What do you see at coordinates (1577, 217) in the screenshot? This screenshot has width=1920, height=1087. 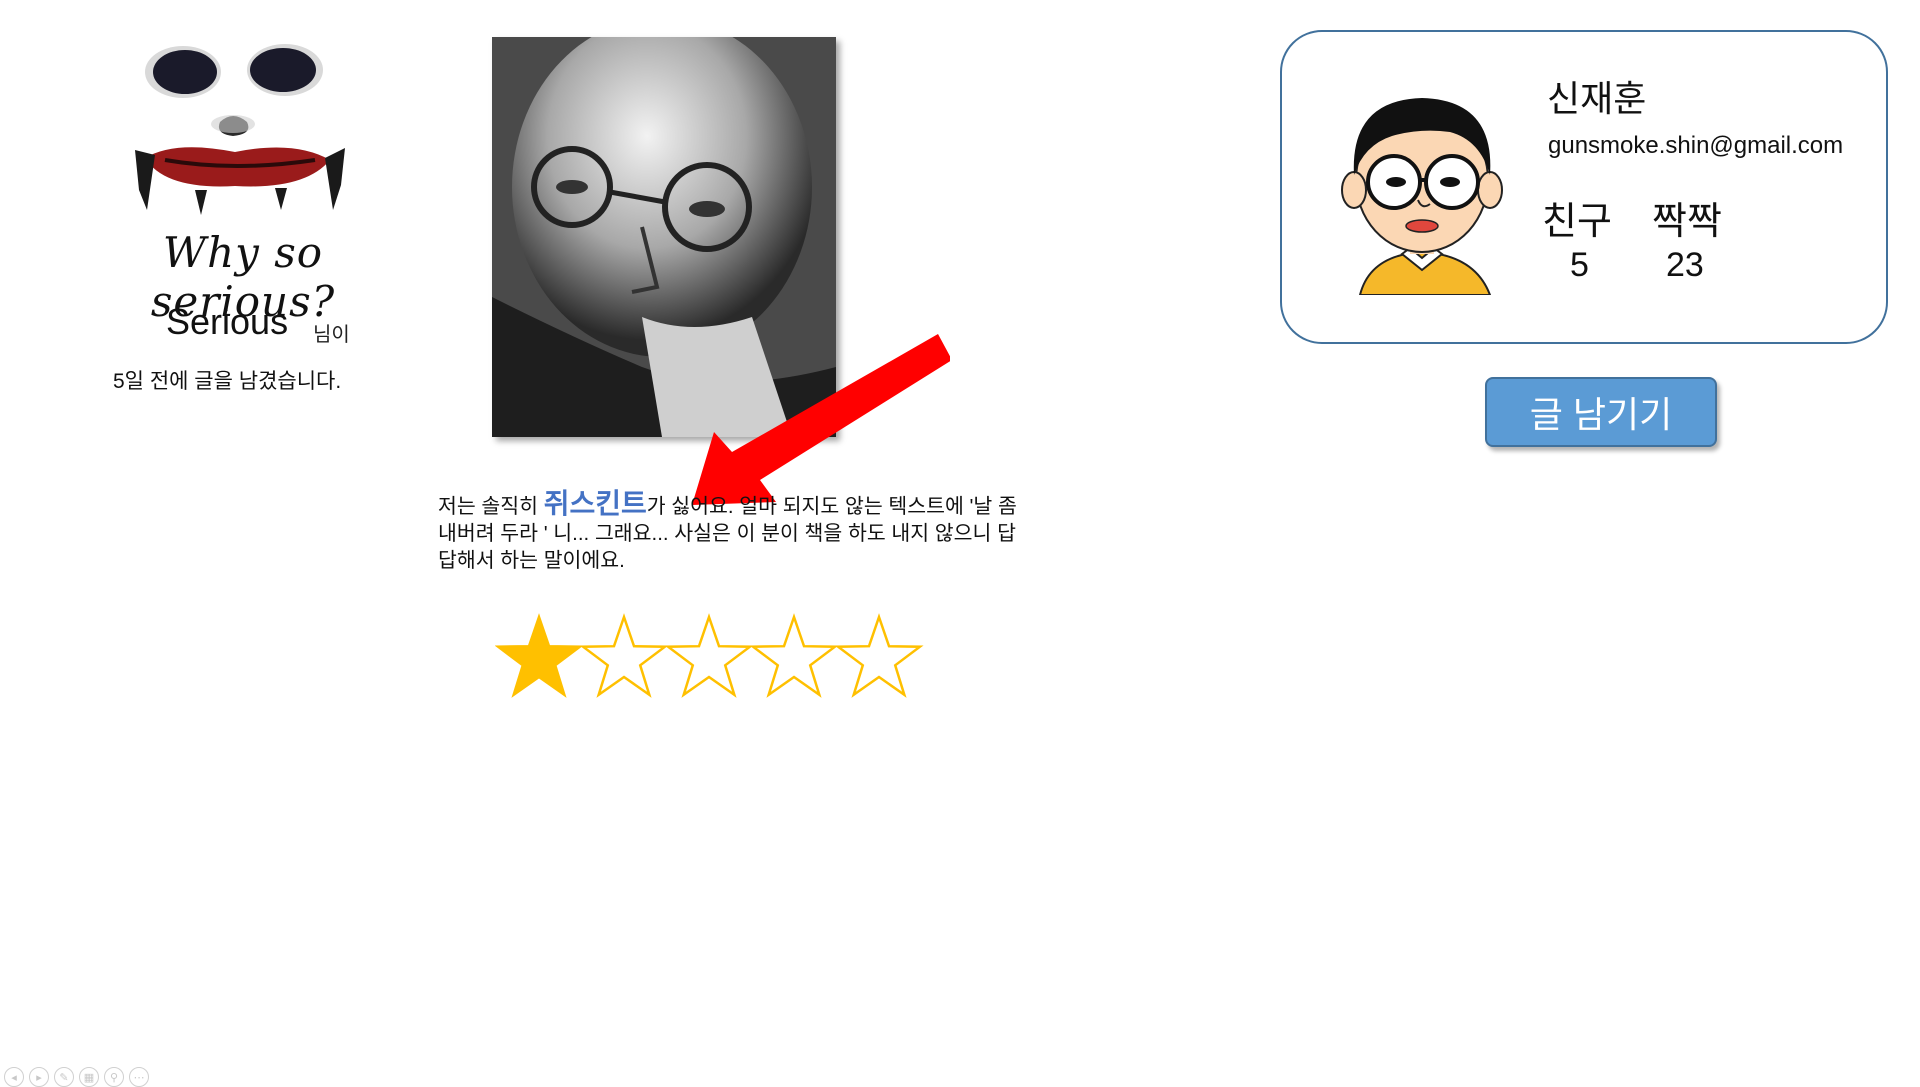 I see `friends-label: 친구` at bounding box center [1577, 217].